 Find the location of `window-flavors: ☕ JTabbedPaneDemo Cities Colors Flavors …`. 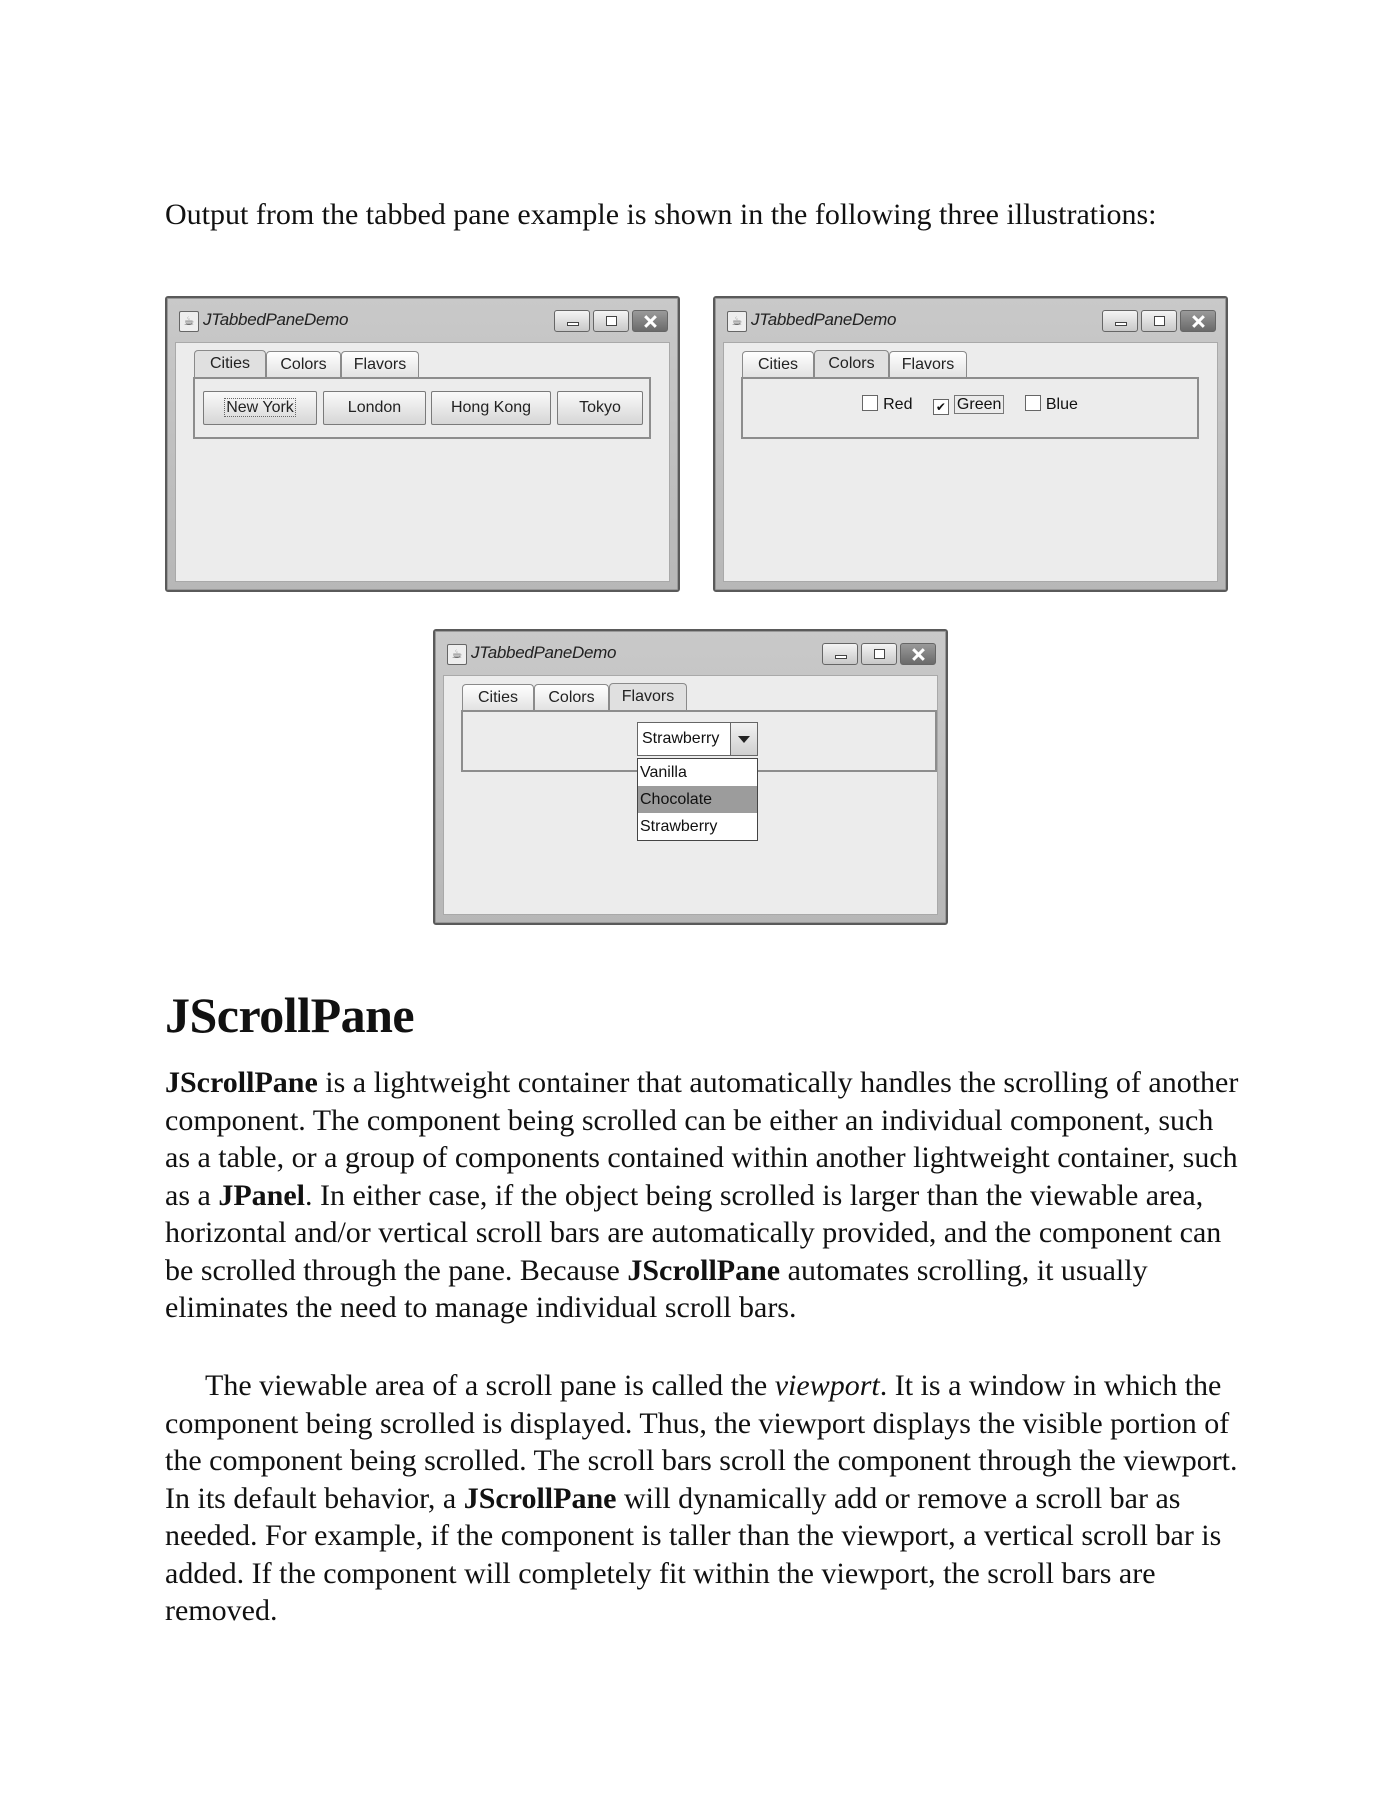

window-flavors: ☕ JTabbedPaneDemo Cities Colors Flavors … is located at coordinates (690, 777).